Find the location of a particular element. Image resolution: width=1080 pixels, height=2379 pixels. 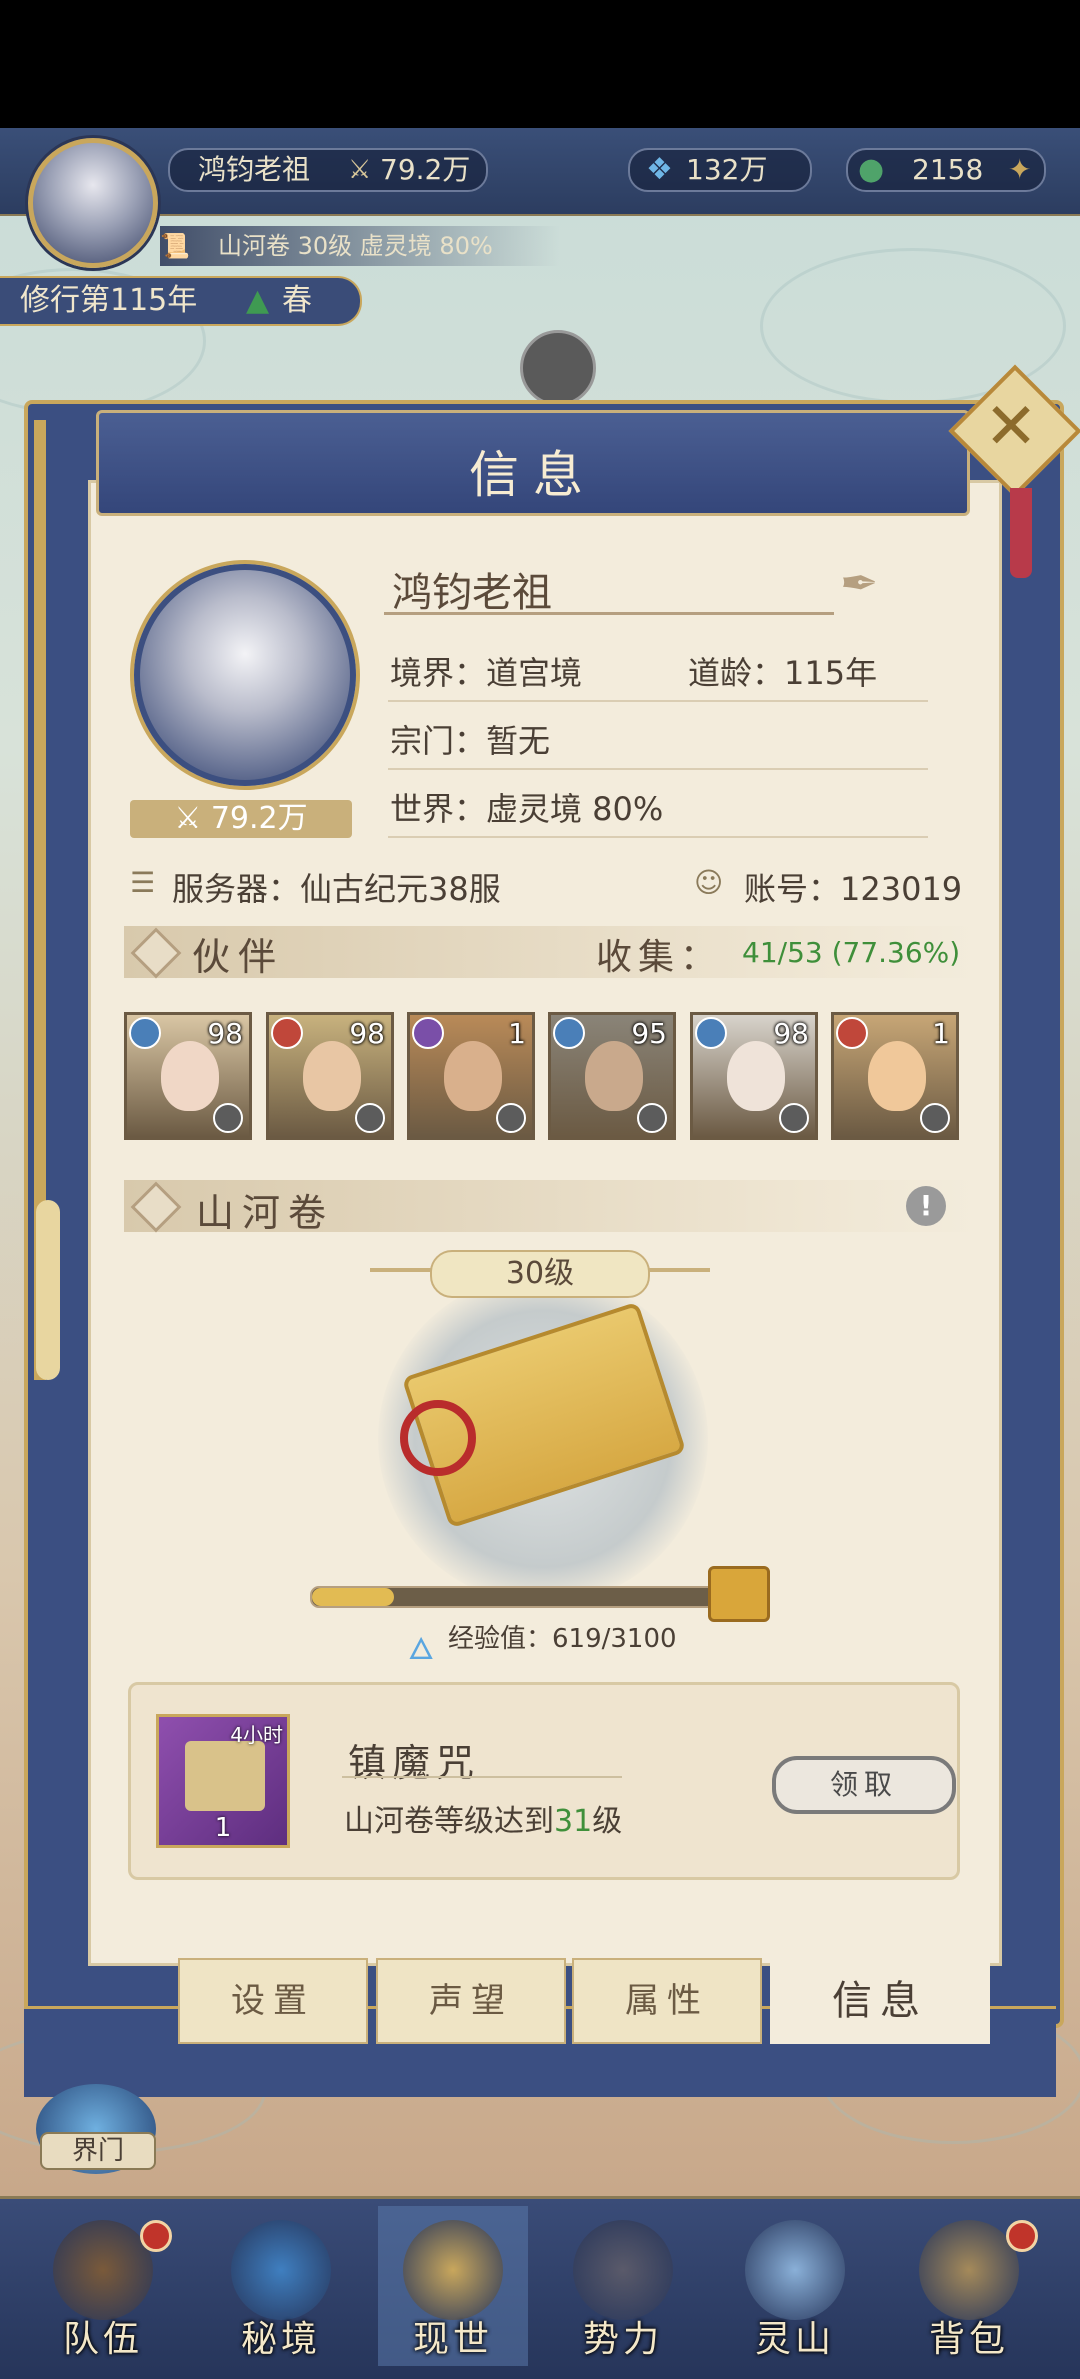

tab-label: 属性 is located at coordinates (667, 2001).